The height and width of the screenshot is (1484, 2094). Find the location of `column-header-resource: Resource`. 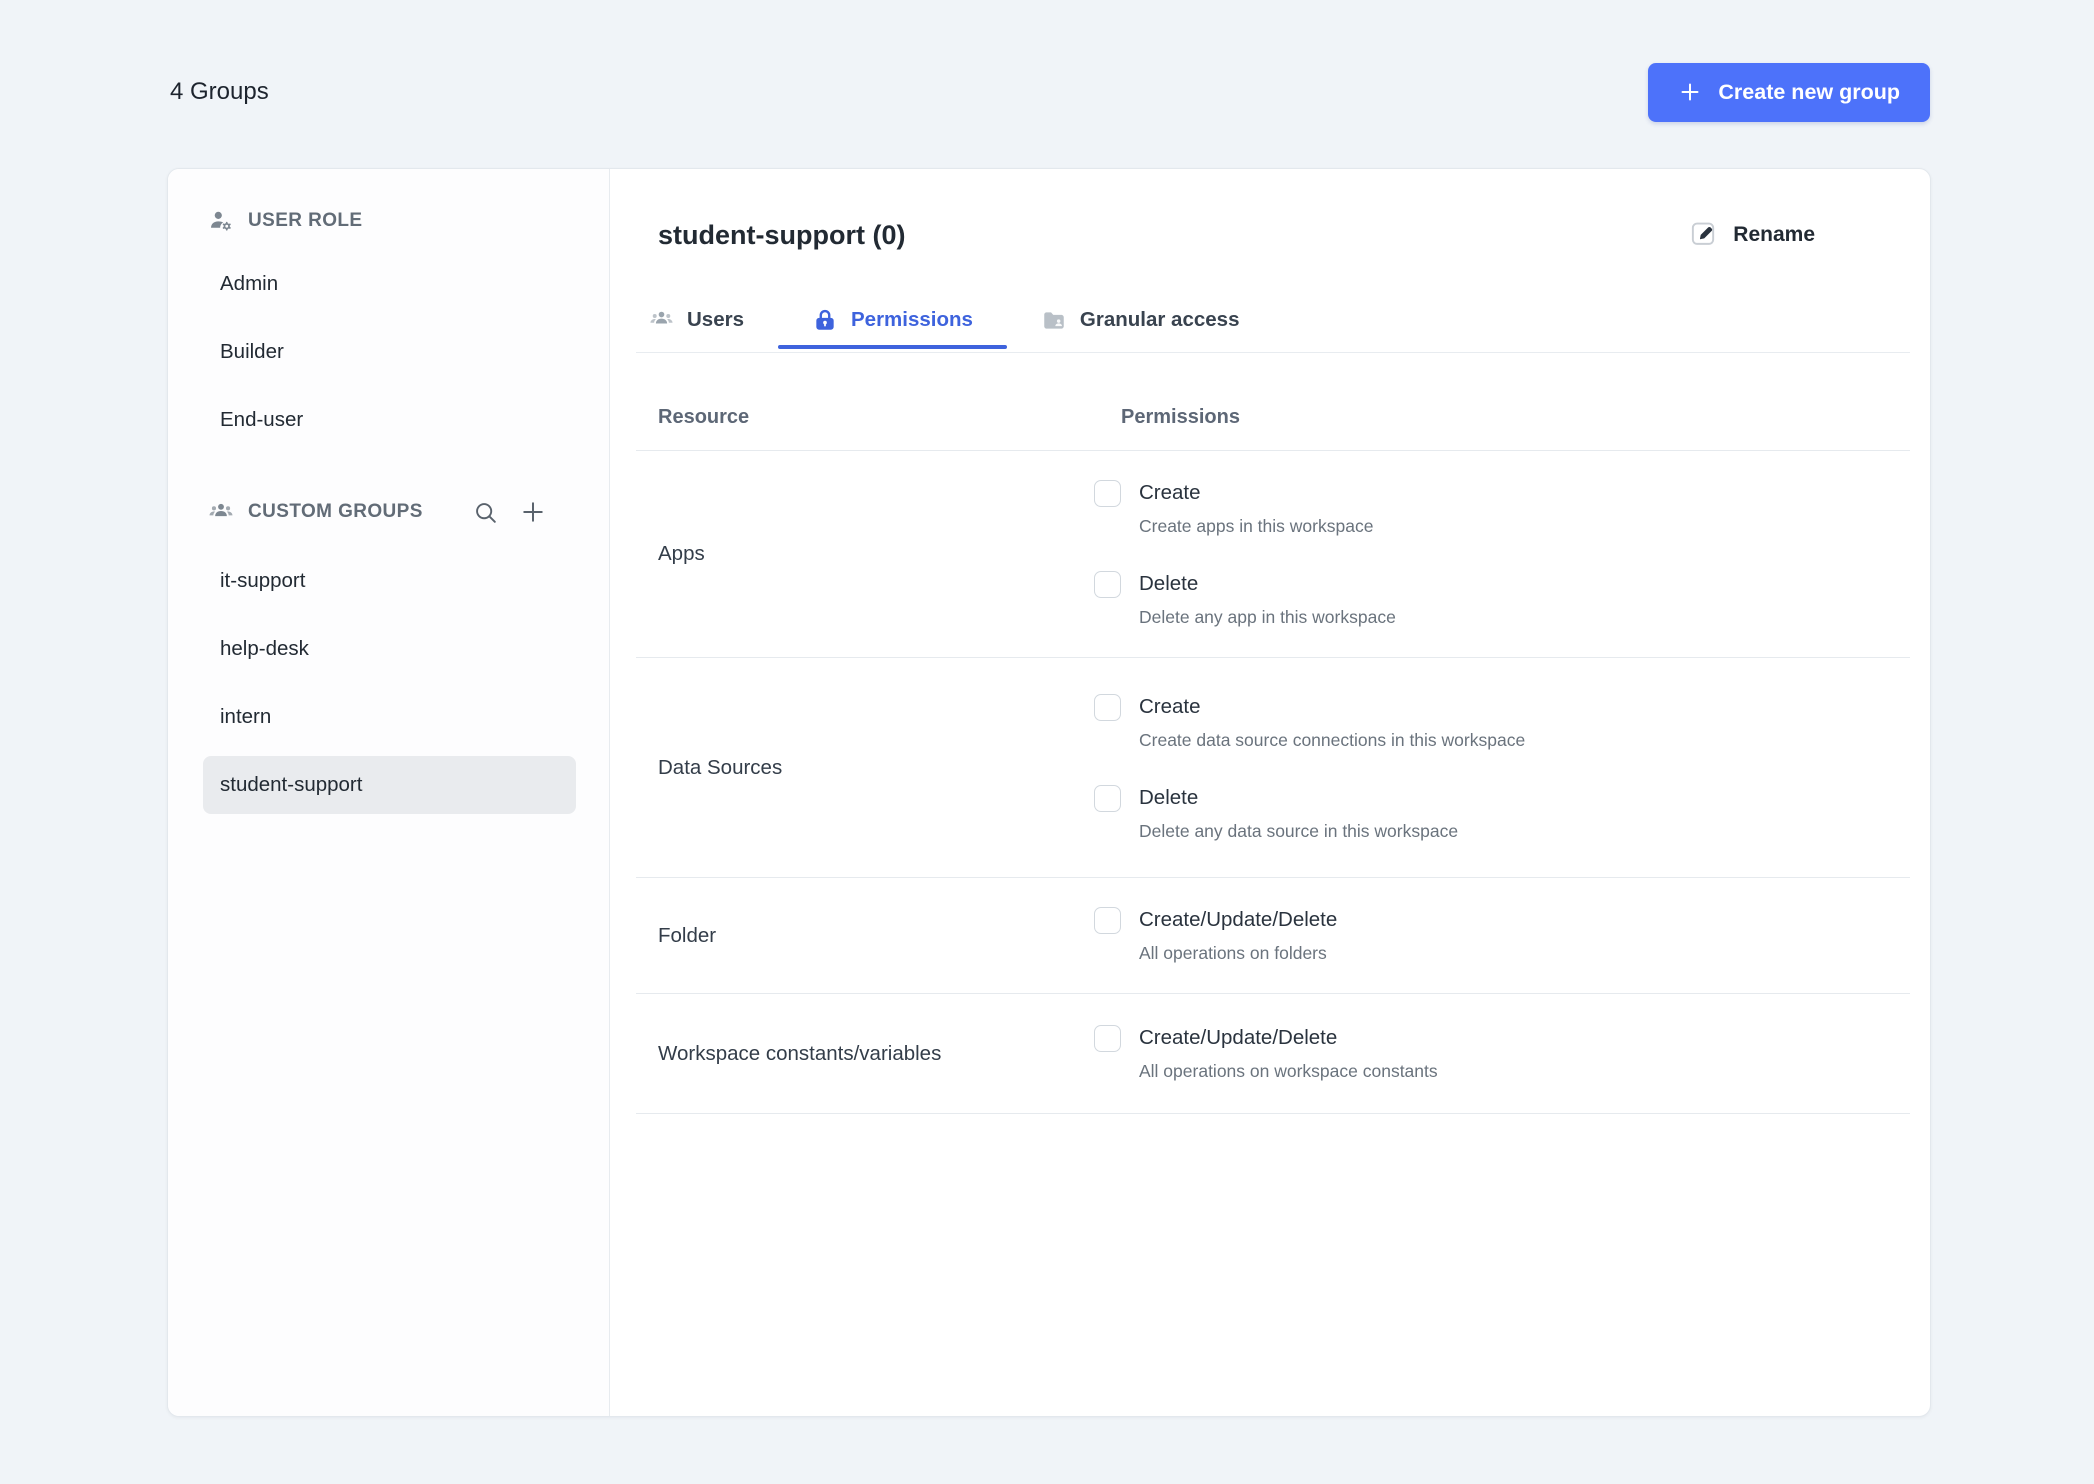

column-header-resource: Resource is located at coordinates (704, 417).